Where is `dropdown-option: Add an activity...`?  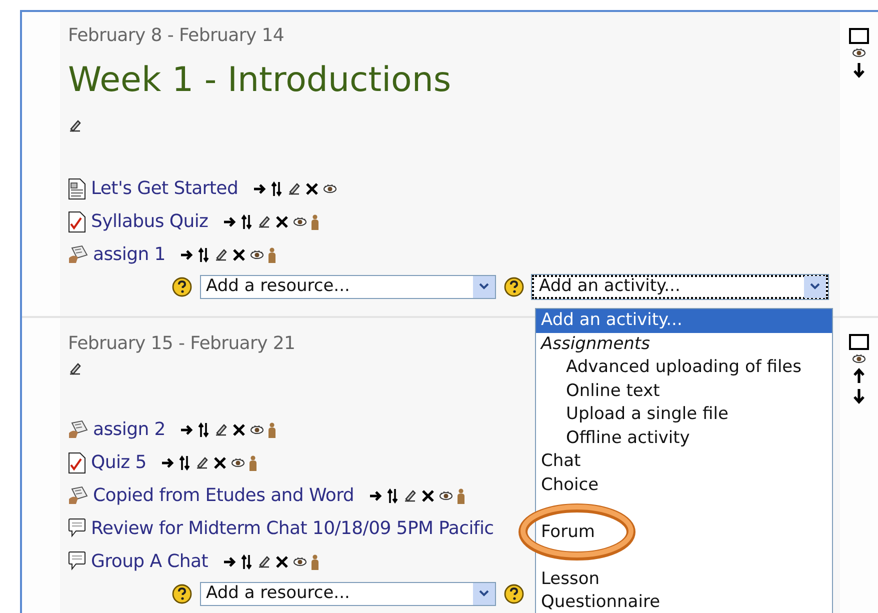
dropdown-option: Add an activity... is located at coordinates (684, 320).